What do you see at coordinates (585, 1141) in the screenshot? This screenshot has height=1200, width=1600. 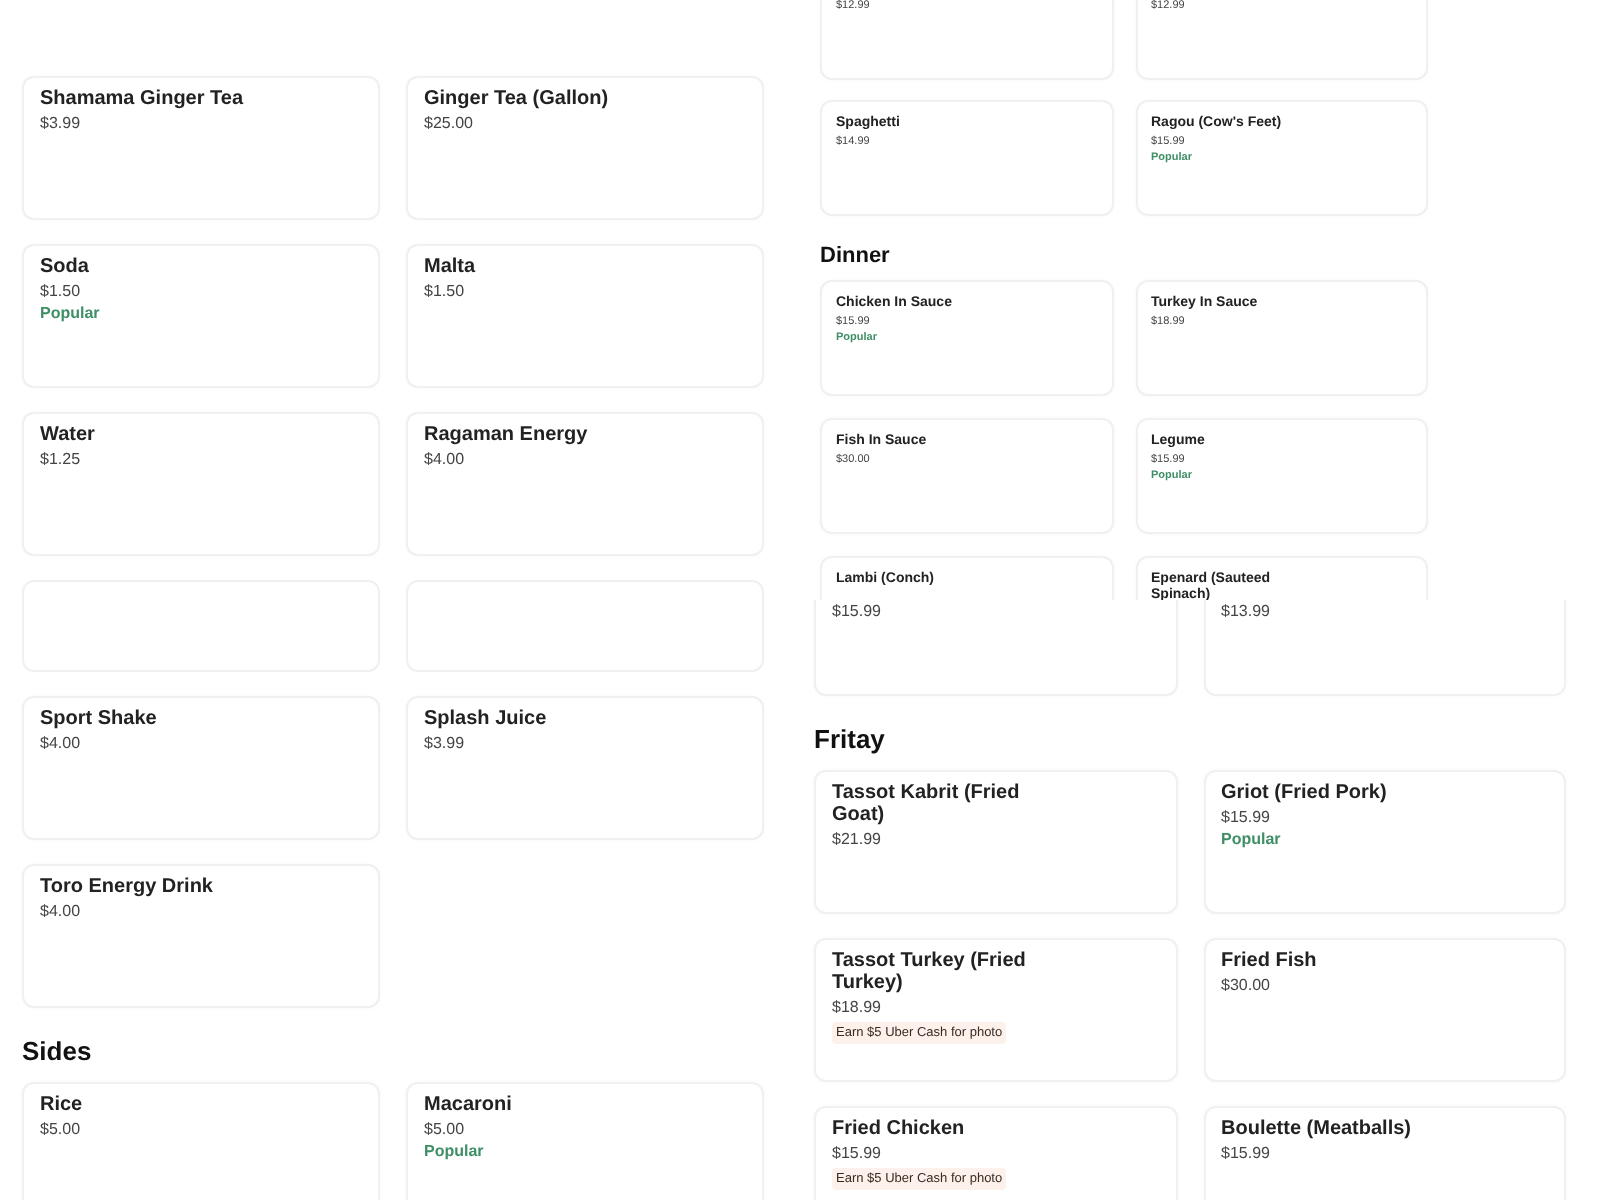 I see `menu-item-card: Macaroni $5.00 Popular` at bounding box center [585, 1141].